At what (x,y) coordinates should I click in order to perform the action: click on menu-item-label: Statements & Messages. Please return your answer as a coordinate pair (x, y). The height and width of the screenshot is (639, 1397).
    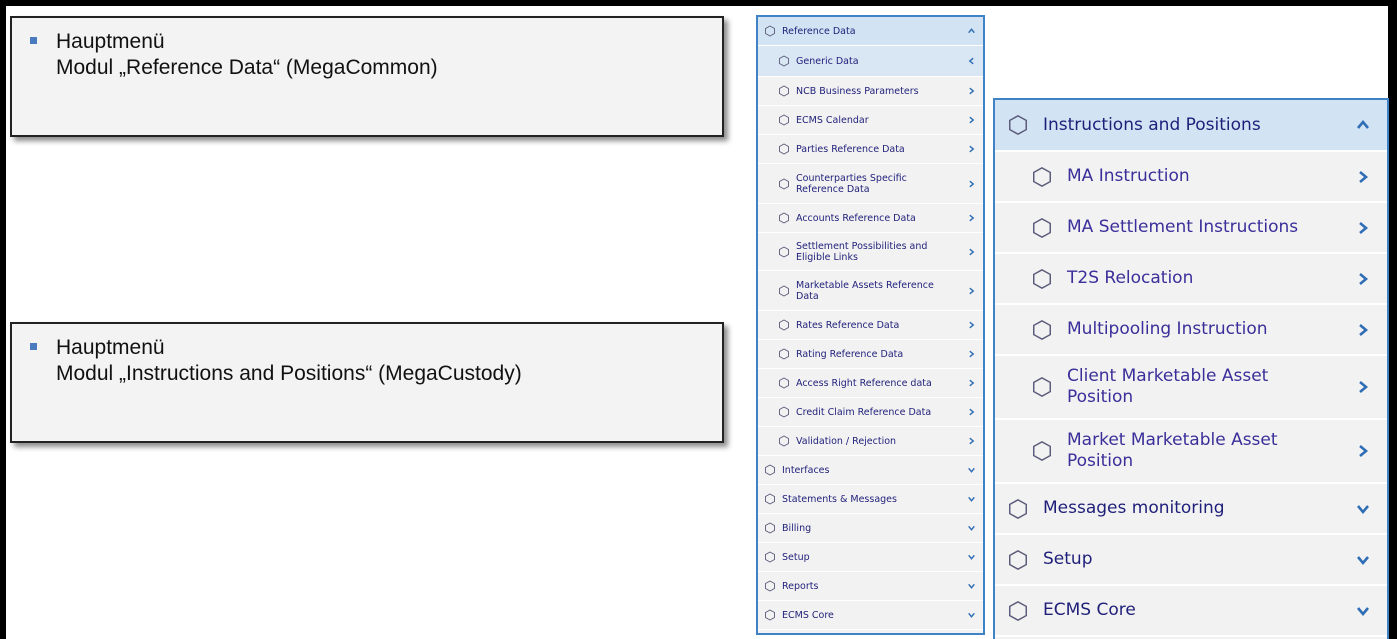
    Looking at the image, I should click on (839, 499).